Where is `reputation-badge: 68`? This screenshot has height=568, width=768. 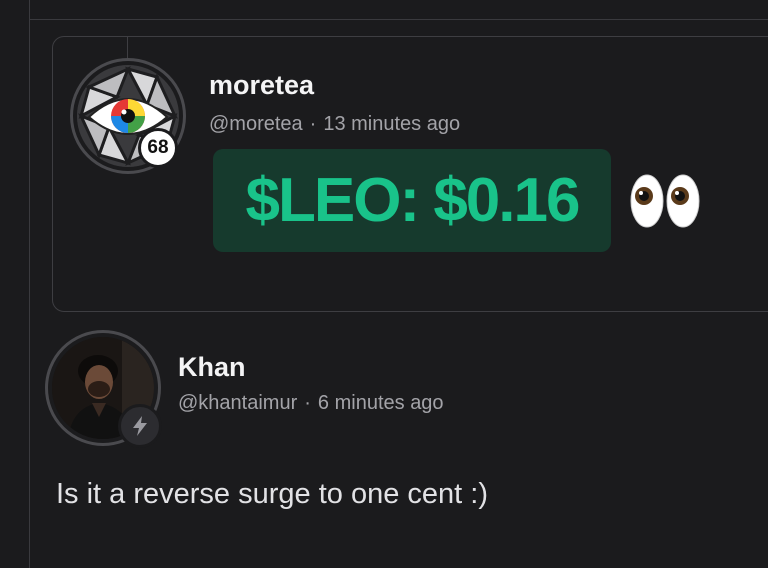 reputation-badge: 68 is located at coordinates (158, 148).